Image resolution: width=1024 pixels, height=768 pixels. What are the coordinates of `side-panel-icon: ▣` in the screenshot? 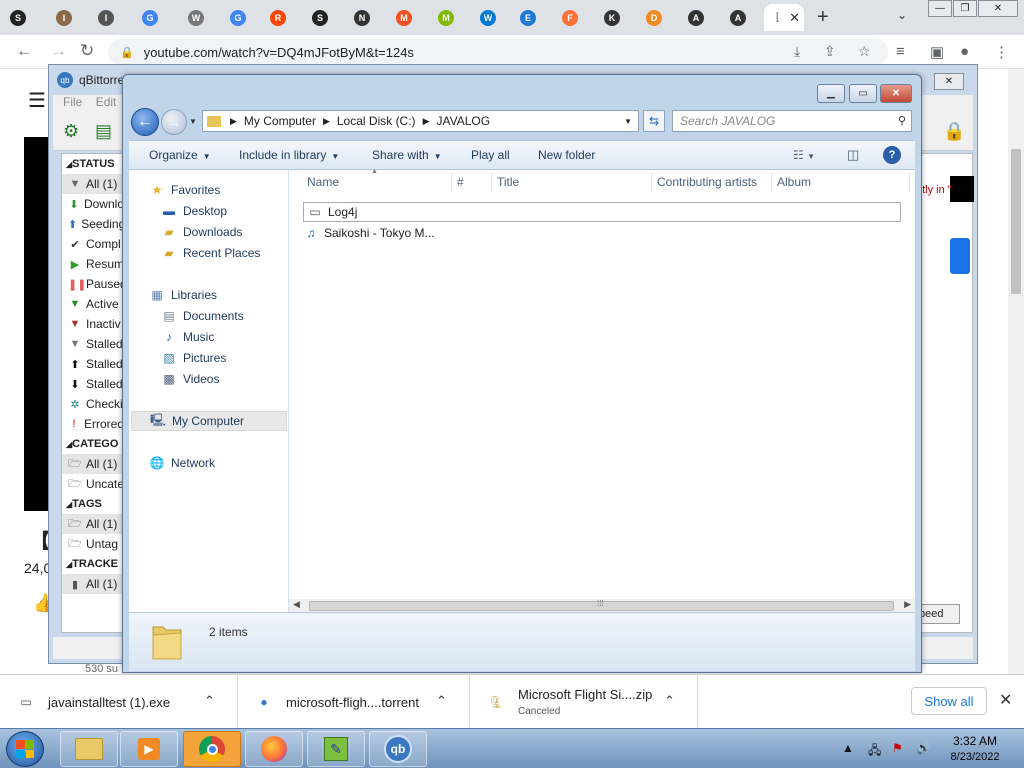 It's located at (937, 52).